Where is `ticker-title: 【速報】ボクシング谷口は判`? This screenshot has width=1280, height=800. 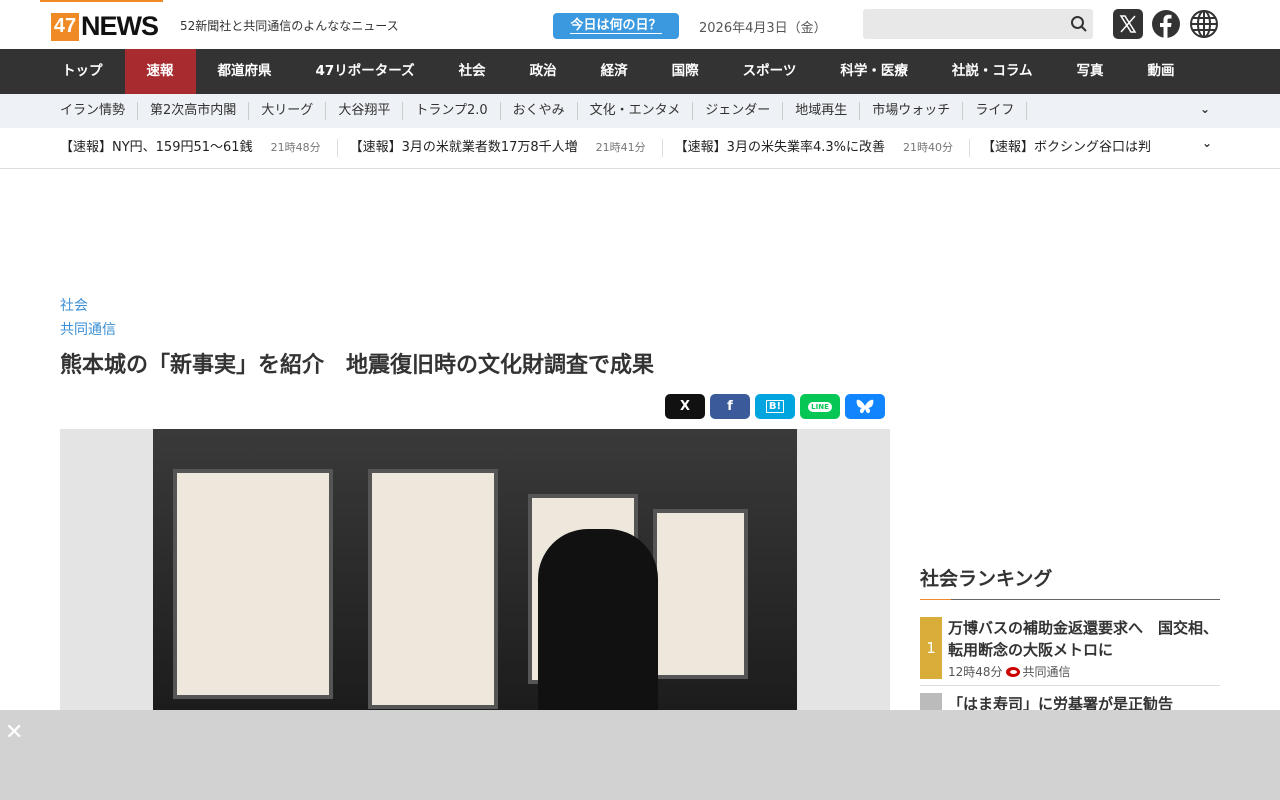 ticker-title: 【速報】ボクシング谷口は判 is located at coordinates (1066, 147).